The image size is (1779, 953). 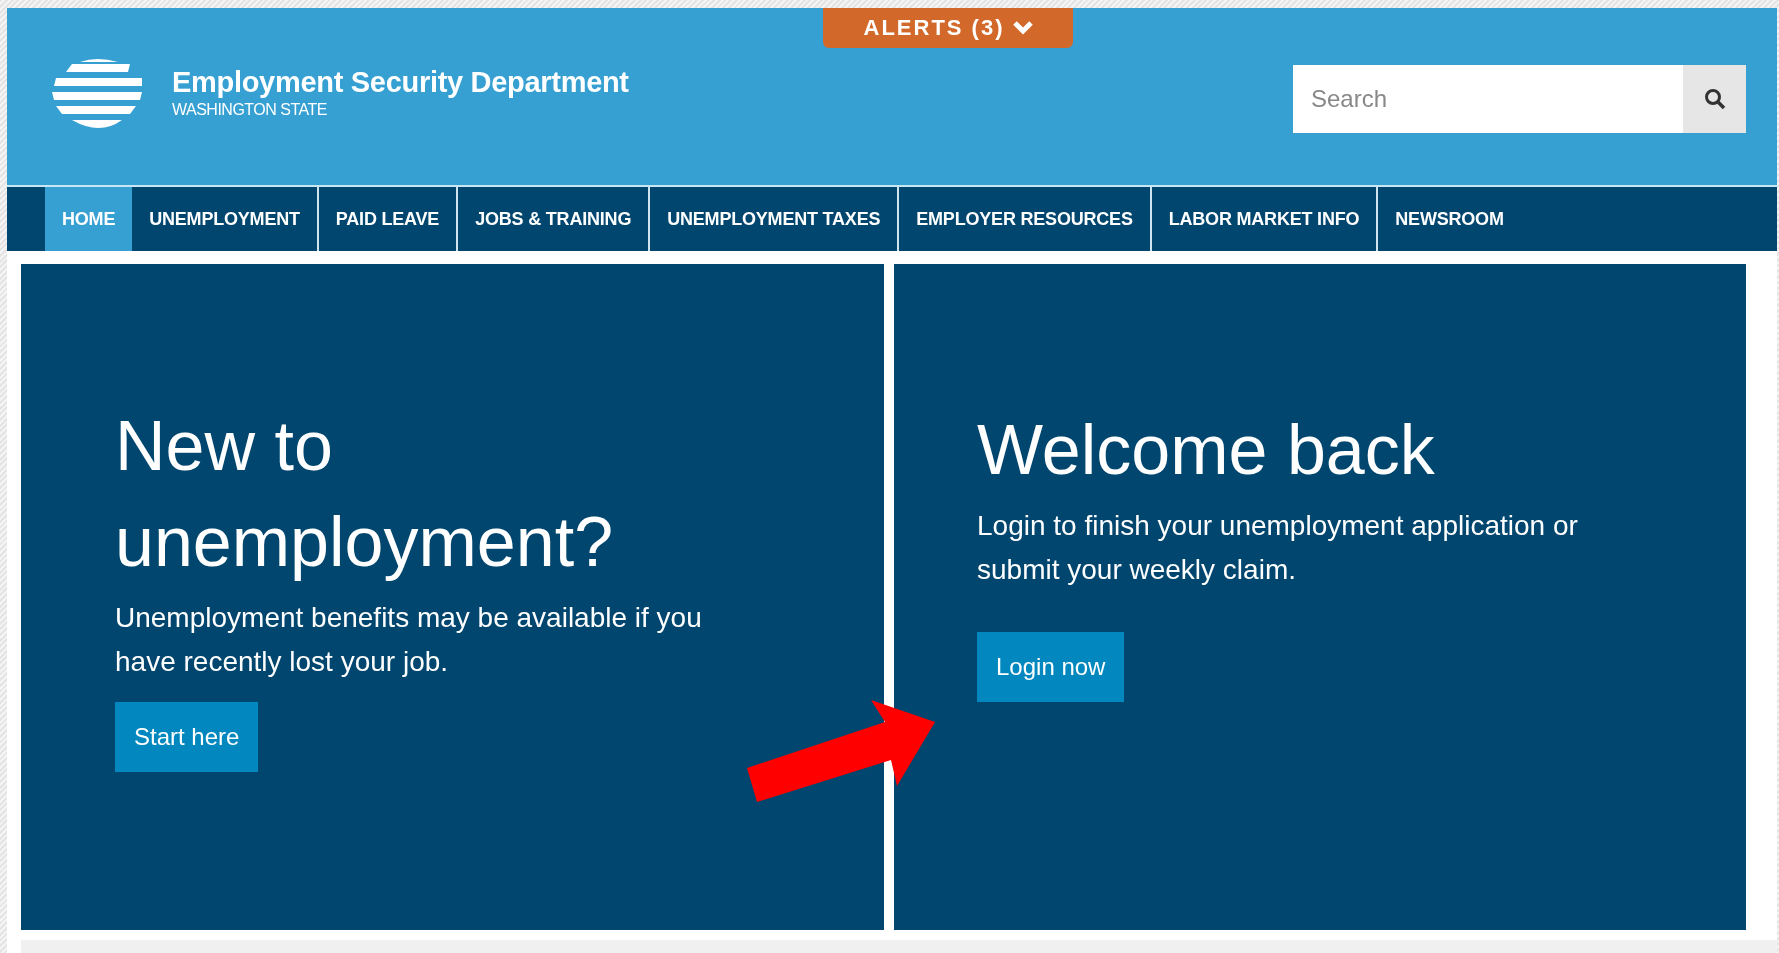 What do you see at coordinates (554, 219) in the screenshot?
I see `nav-tab: JOBS & TRAINING` at bounding box center [554, 219].